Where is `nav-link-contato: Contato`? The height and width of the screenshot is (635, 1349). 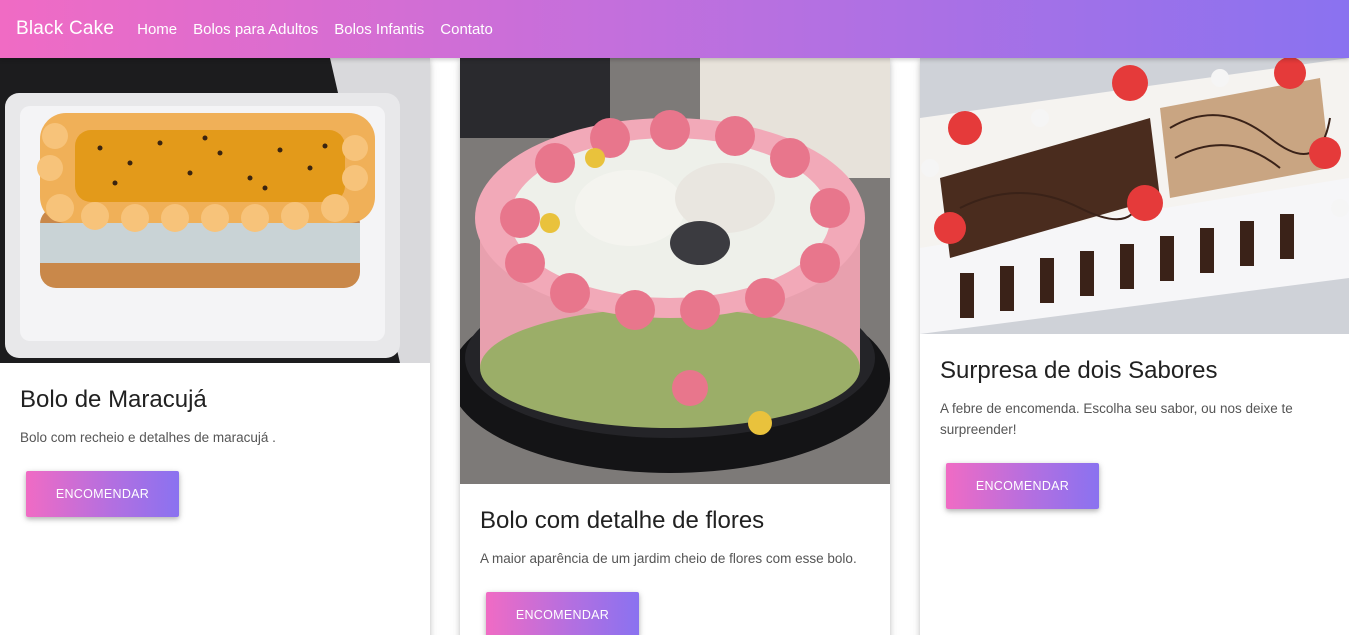
nav-link-contato: Contato is located at coordinates (466, 29).